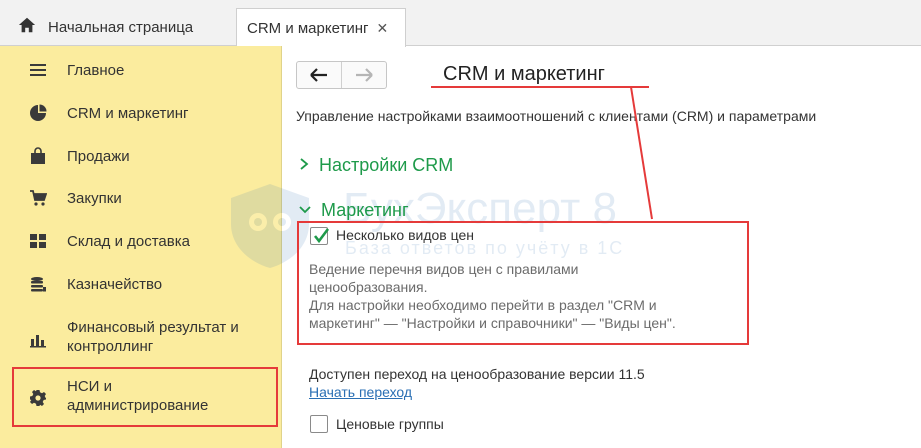 The width and height of the screenshot is (921, 448). I want to click on forward-button, so click(364, 75).